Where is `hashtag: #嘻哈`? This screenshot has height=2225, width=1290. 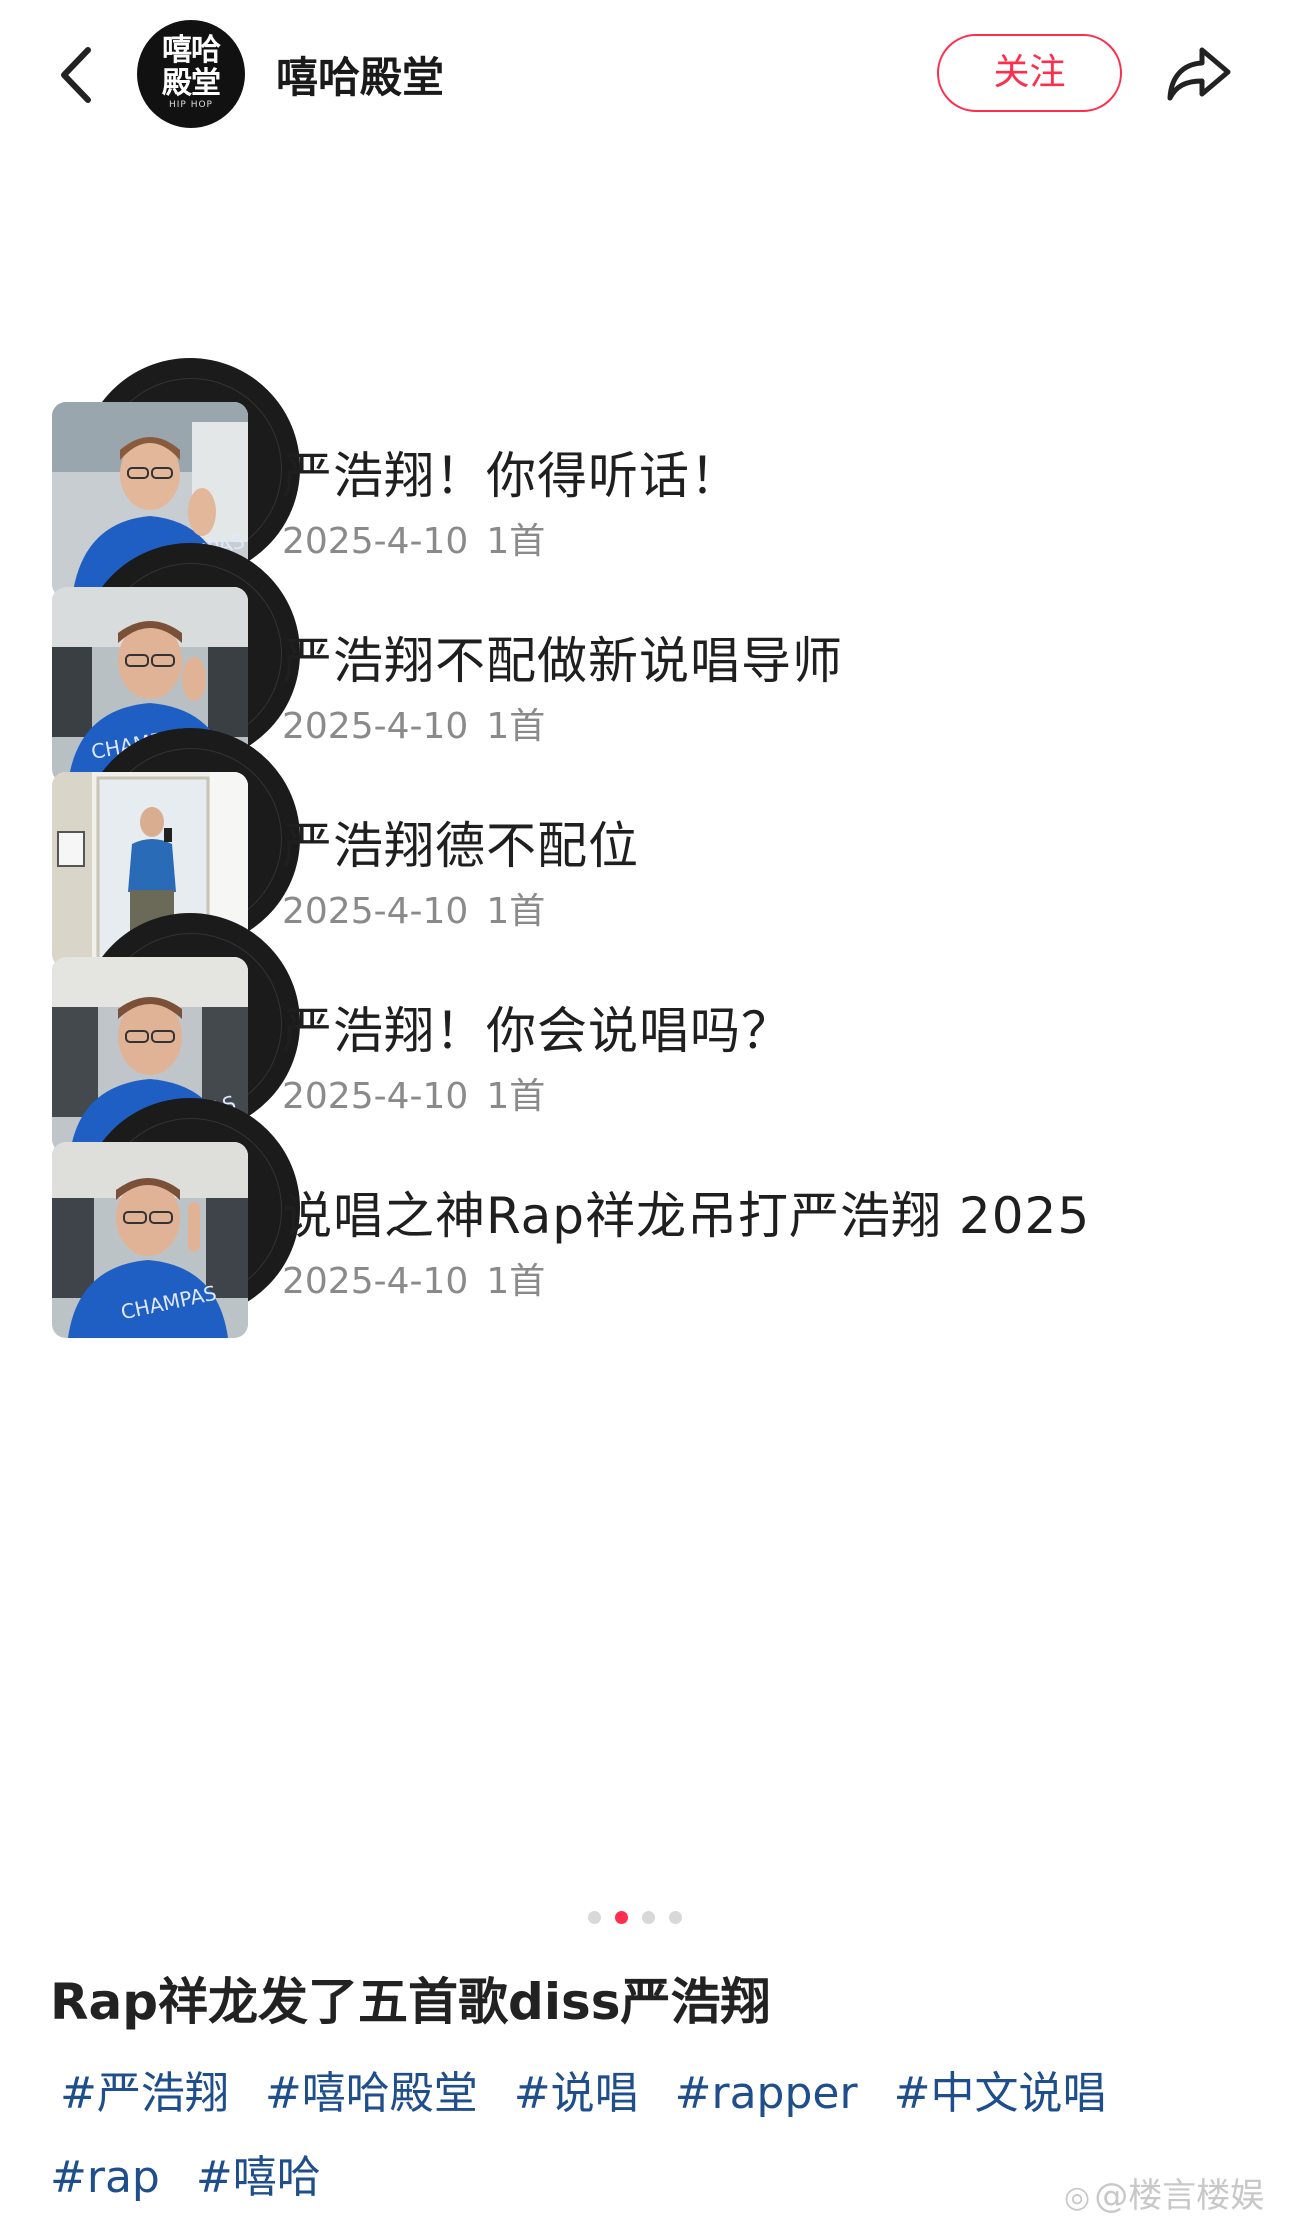
hashtag: #嘻哈 is located at coordinates (258, 2173).